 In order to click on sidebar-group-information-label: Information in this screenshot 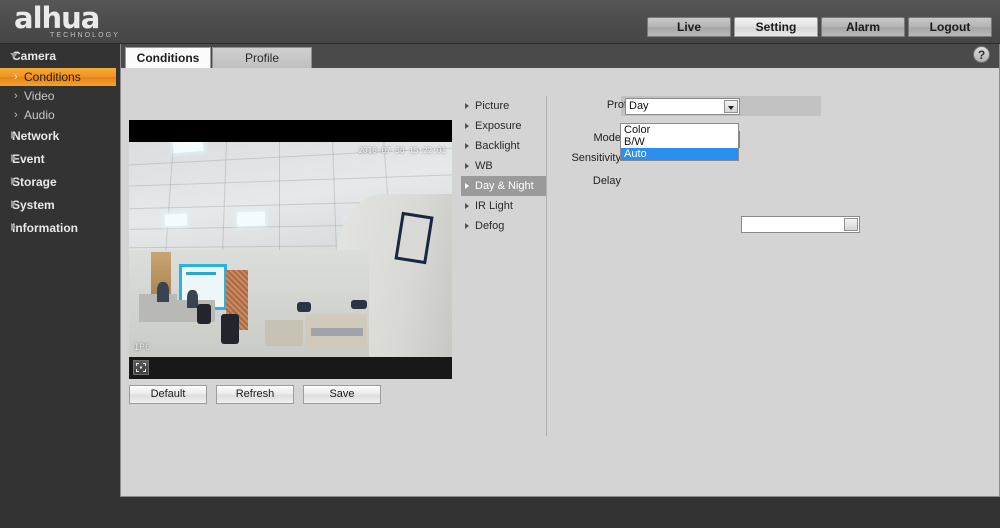, I will do `click(45, 228)`.